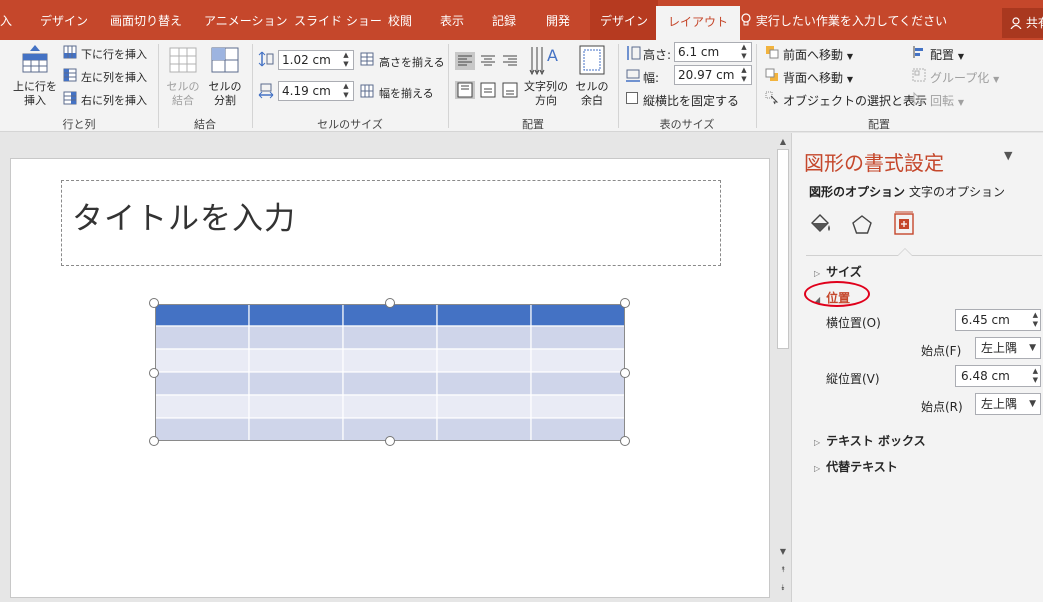 The height and width of the screenshot is (602, 1043). Describe the element at coordinates (998, 376) in the screenshot. I see `vertical-position-input: 6.48 cm ▲ ▼` at that location.